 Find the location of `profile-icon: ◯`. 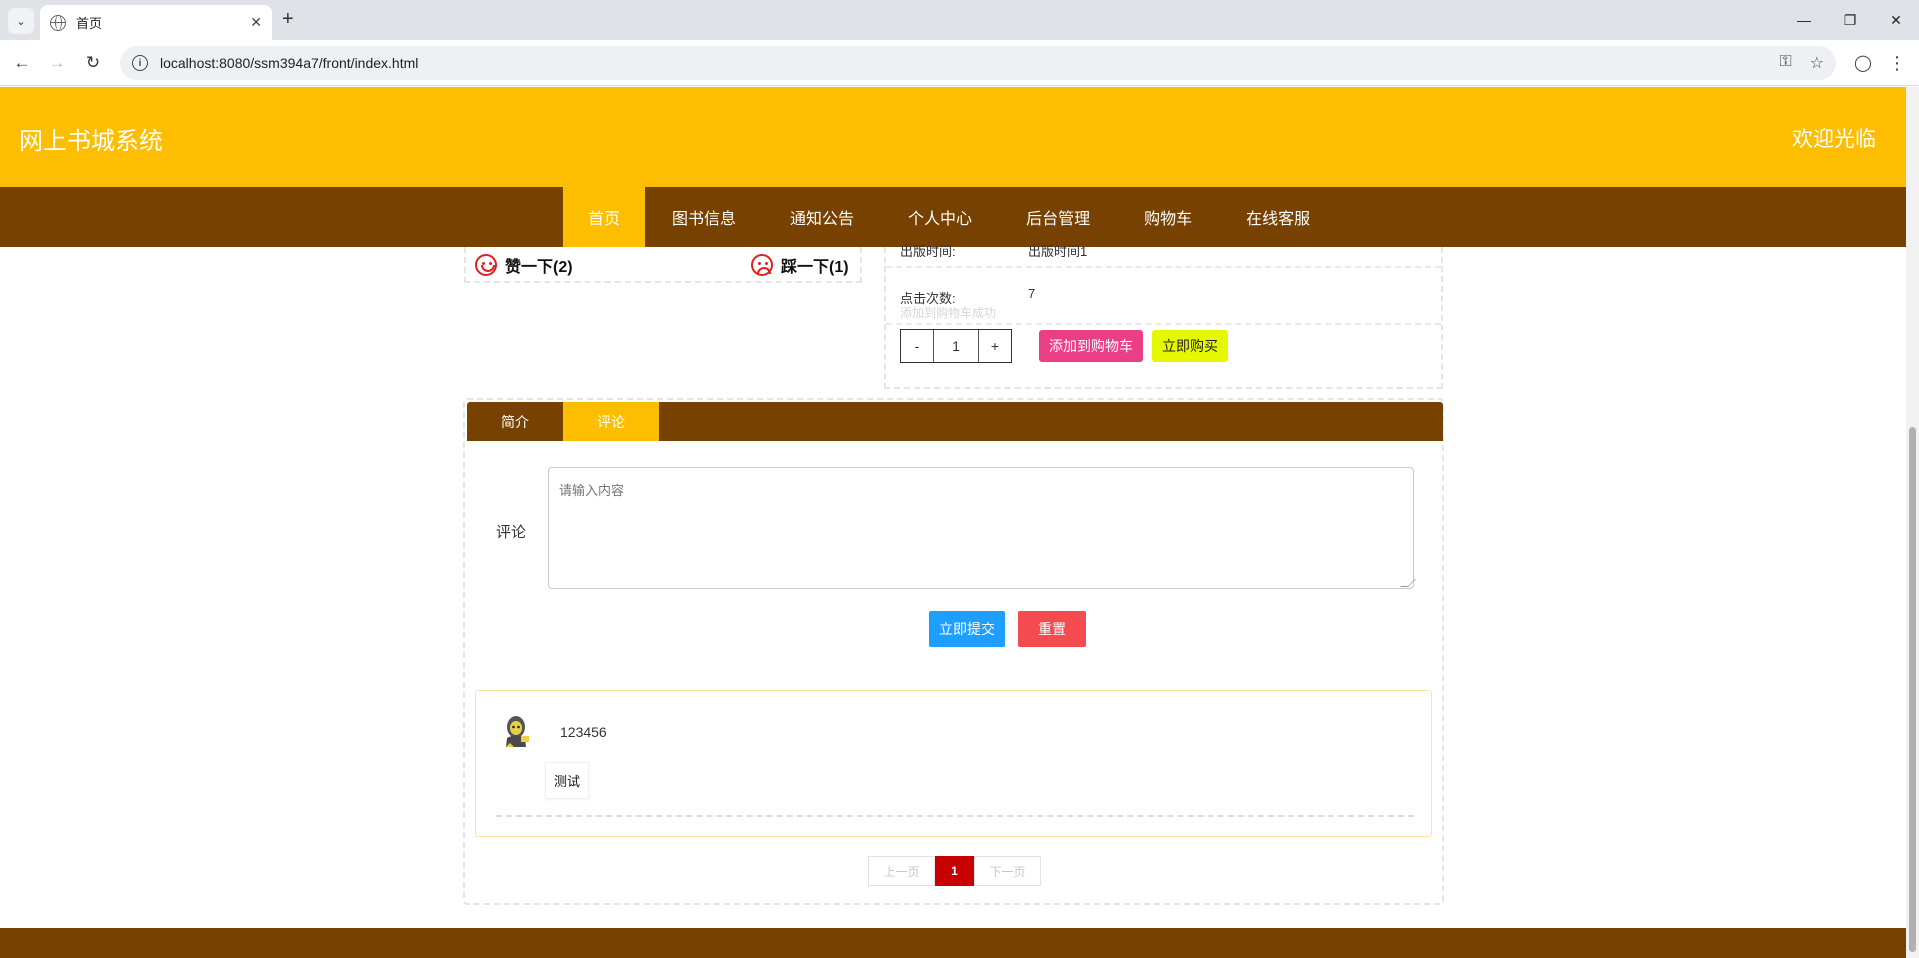

profile-icon: ◯ is located at coordinates (1863, 63).